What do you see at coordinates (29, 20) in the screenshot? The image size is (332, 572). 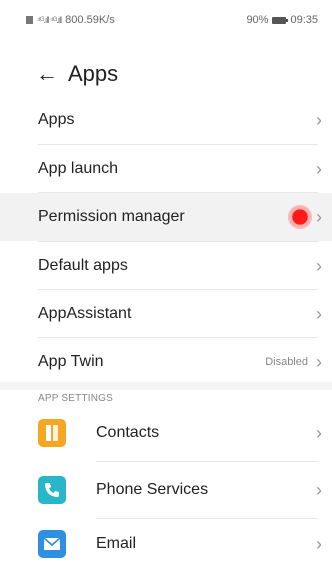 I see `sim-icon` at bounding box center [29, 20].